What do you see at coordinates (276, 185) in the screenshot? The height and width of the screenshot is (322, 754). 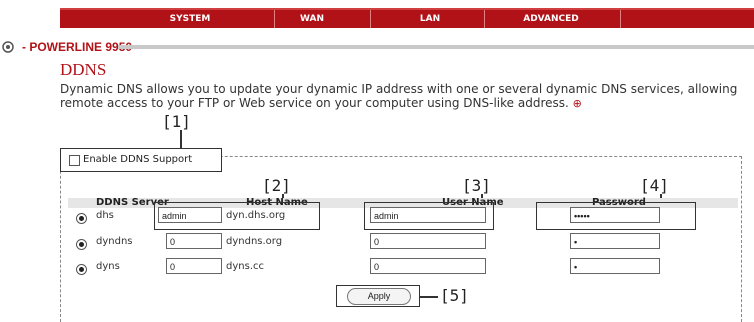 I see `callout-2: [2]` at bounding box center [276, 185].